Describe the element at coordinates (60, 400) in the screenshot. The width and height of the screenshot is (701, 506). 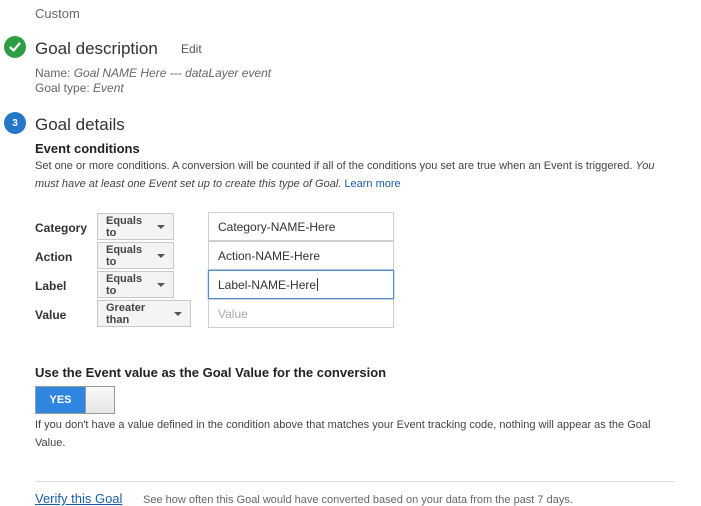
I see `toggle-on-label: YES` at that location.